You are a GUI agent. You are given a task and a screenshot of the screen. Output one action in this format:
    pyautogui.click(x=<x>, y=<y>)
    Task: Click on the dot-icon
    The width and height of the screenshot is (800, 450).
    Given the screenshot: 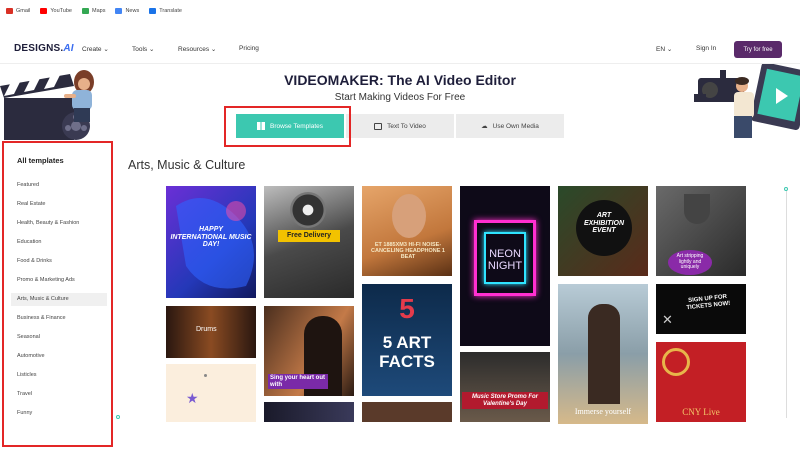 What is the action you would take?
    pyautogui.click(x=205, y=375)
    